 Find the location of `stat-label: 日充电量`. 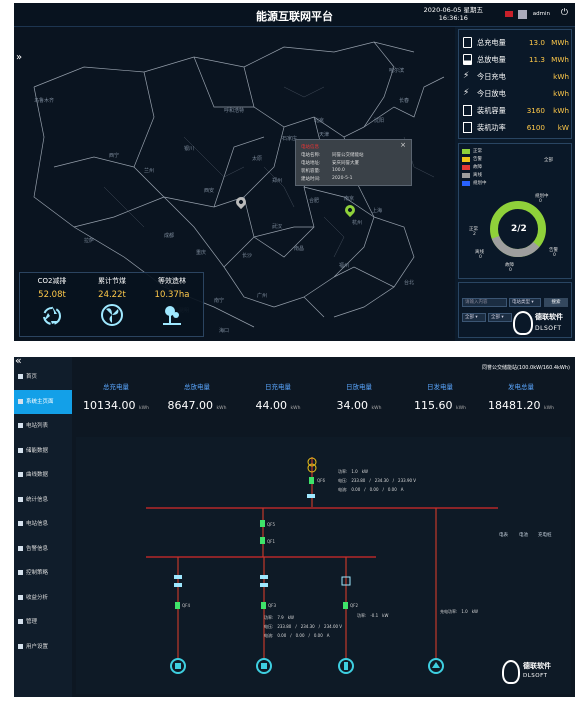

stat-label: 日充电量 is located at coordinates (278, 387).